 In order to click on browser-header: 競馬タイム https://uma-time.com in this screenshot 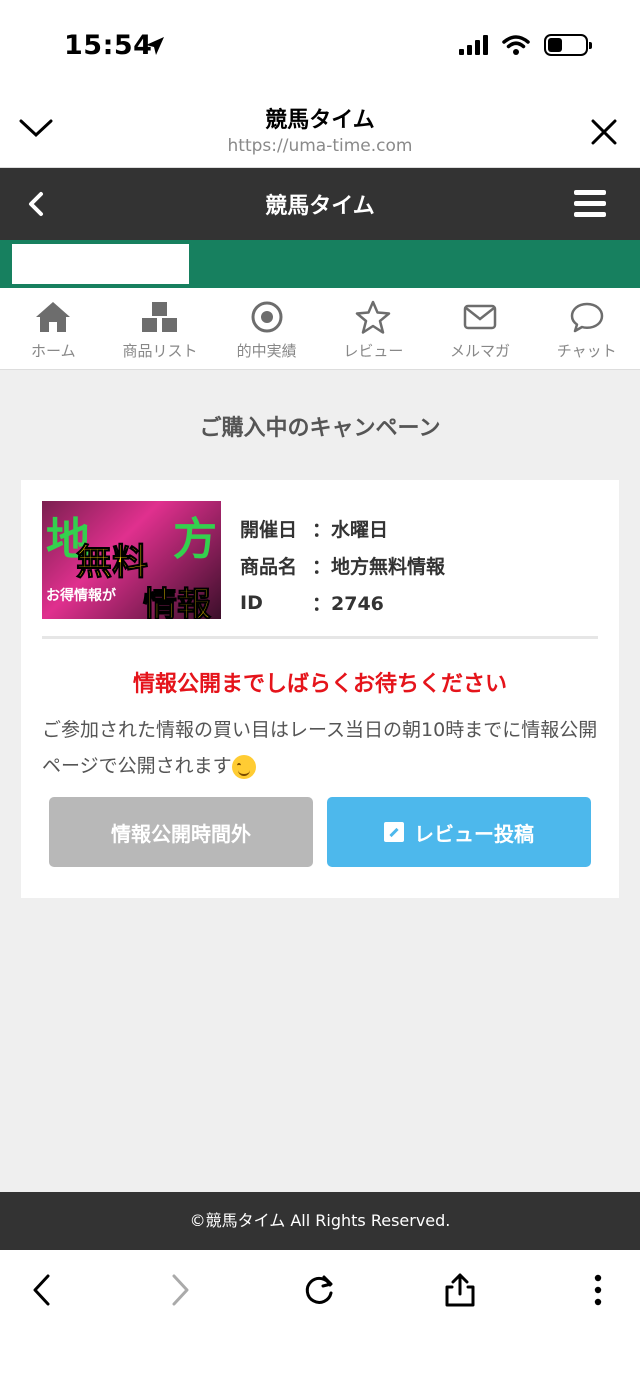, I will do `click(320, 132)`.